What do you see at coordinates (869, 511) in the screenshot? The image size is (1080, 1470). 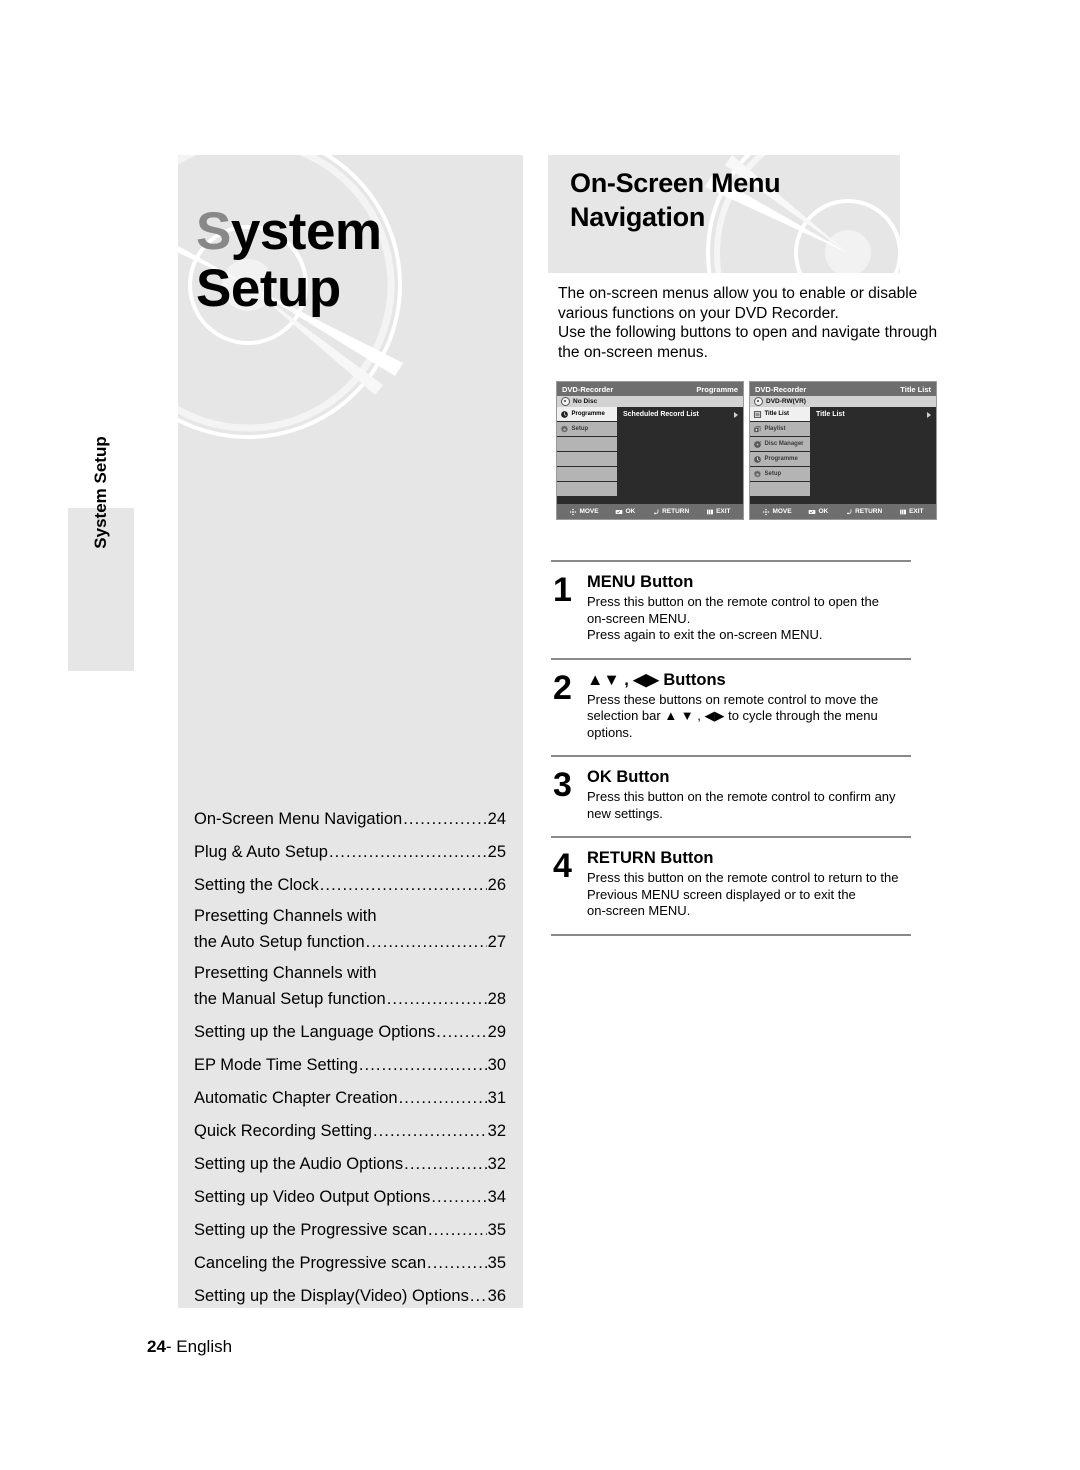 I see `osd-status-label: RETURN` at bounding box center [869, 511].